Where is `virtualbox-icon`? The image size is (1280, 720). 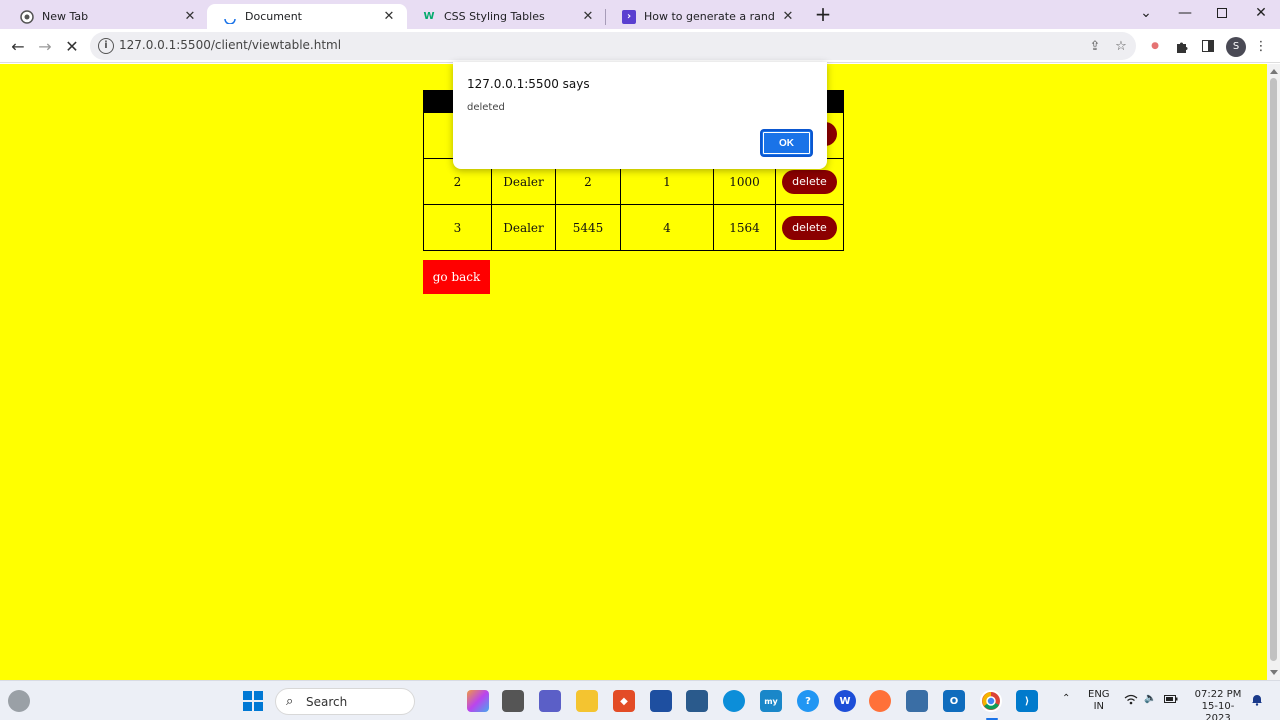
virtualbox-icon is located at coordinates (917, 701).